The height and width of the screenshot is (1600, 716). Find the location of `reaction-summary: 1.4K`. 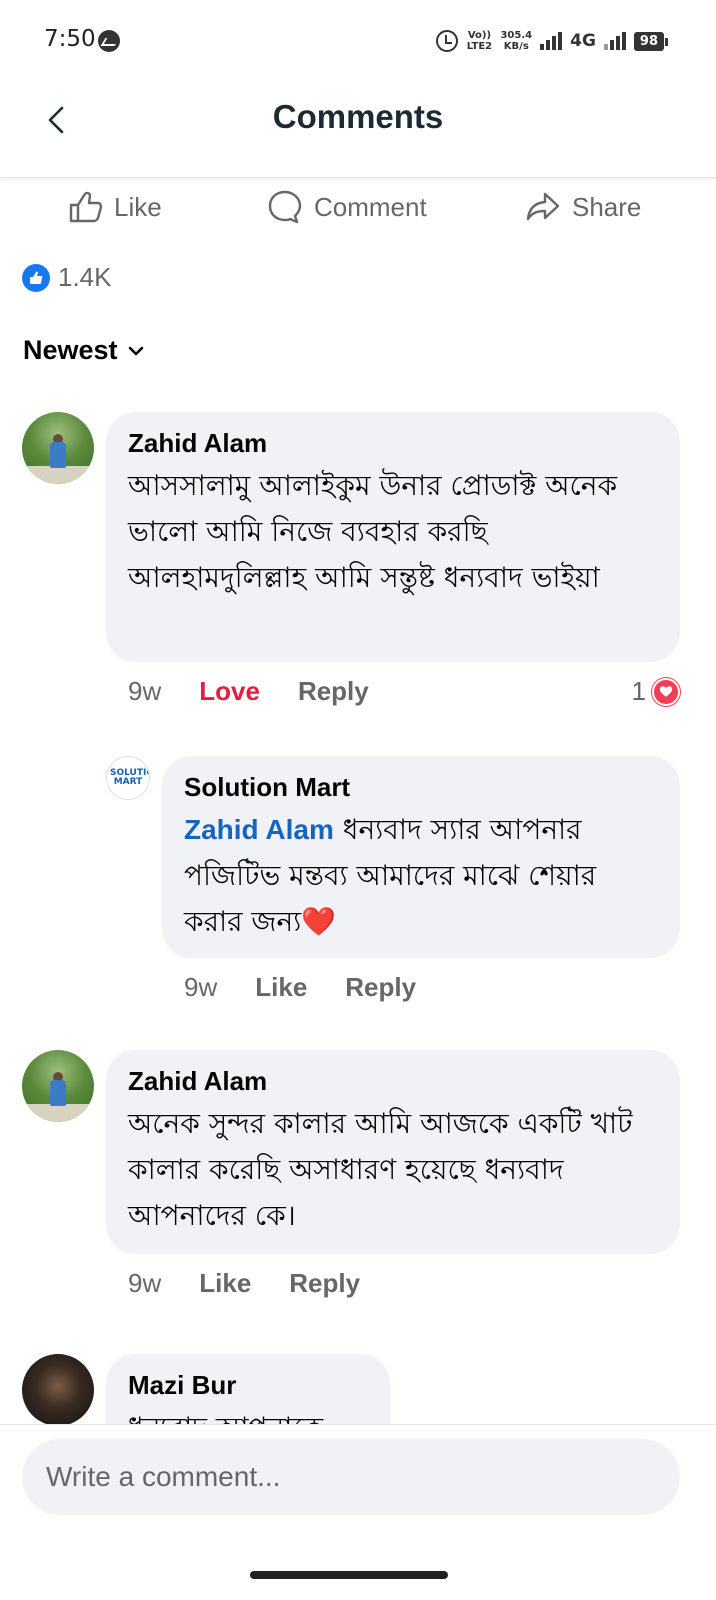

reaction-summary: 1.4K is located at coordinates (67, 277).